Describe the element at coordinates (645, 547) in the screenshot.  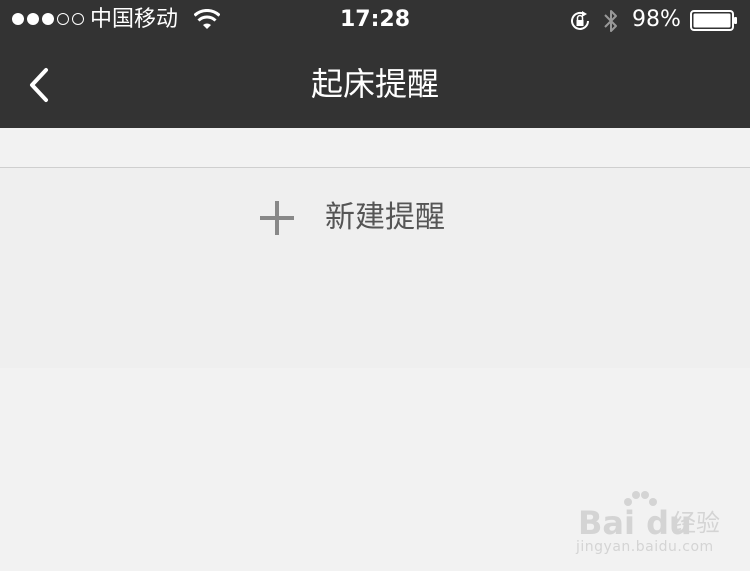
I see `watermark-url: jingyan.baidu.com` at that location.